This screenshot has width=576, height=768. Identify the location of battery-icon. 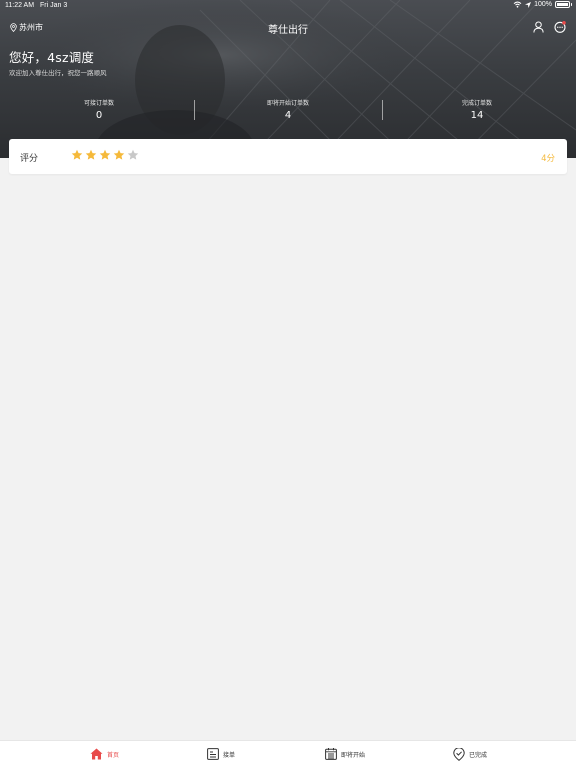
(563, 4).